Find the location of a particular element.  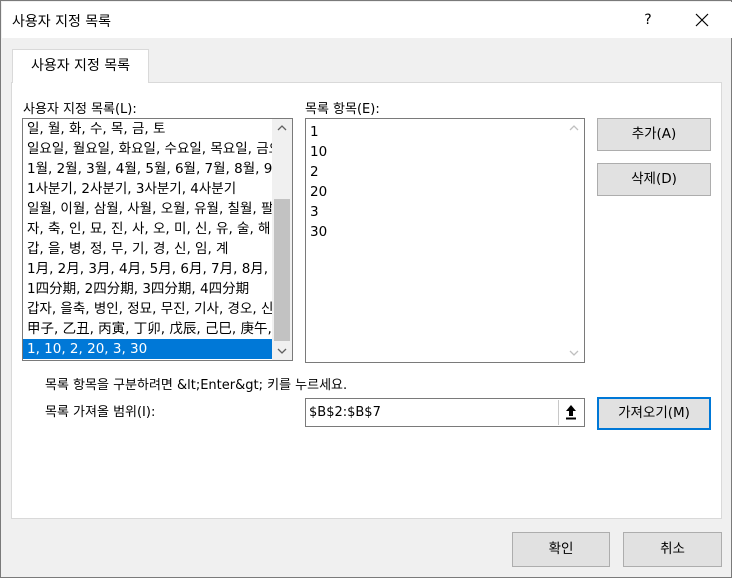

list-entry-line: 30 is located at coordinates (319, 232).